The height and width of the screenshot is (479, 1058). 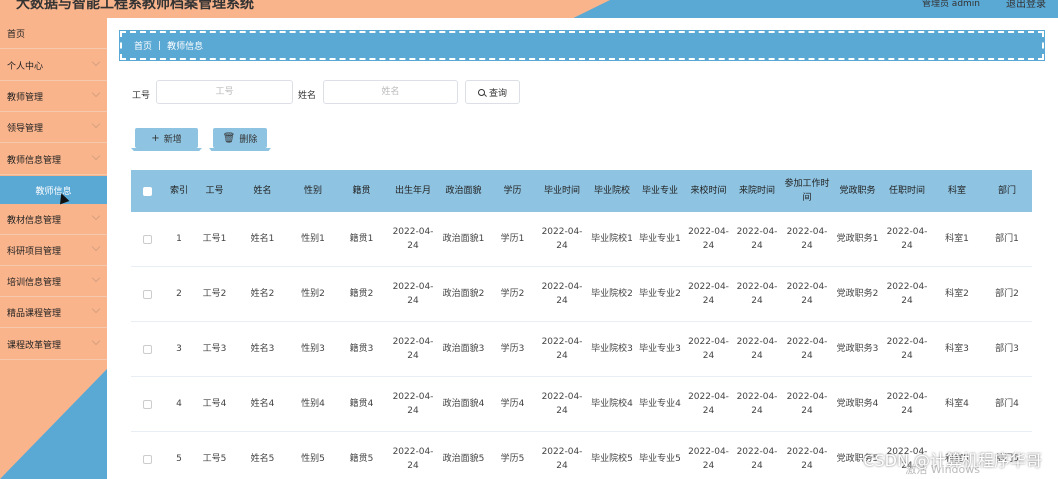 I want to click on row-checkbox-cell, so click(x=147, y=349).